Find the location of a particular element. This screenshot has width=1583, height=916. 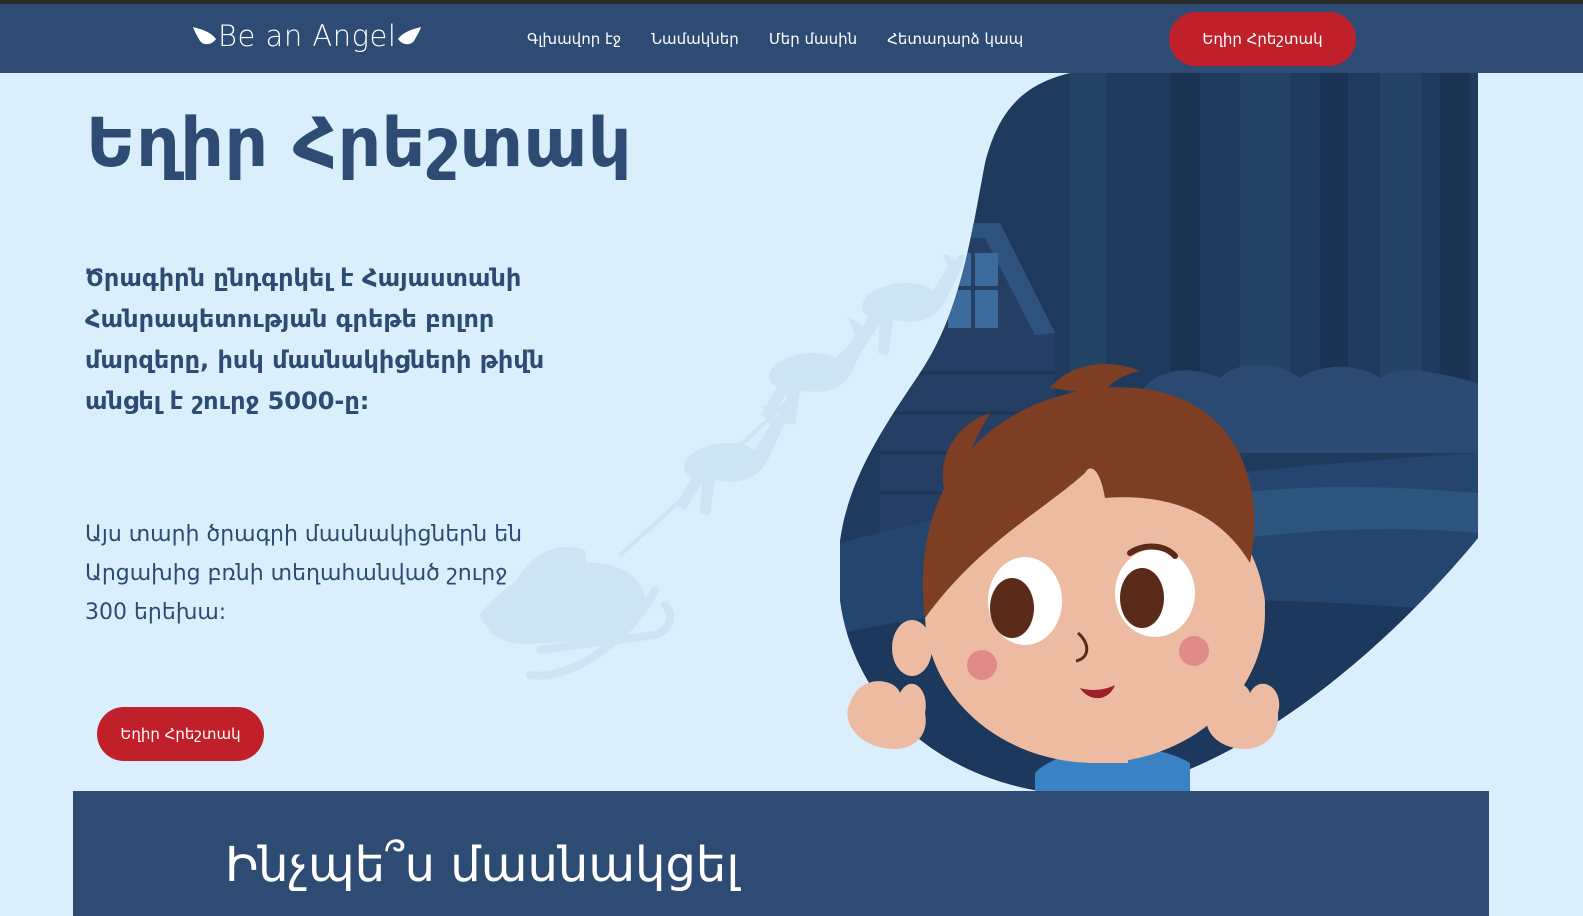

nav-link-letters: Նամակներ is located at coordinates (695, 39).